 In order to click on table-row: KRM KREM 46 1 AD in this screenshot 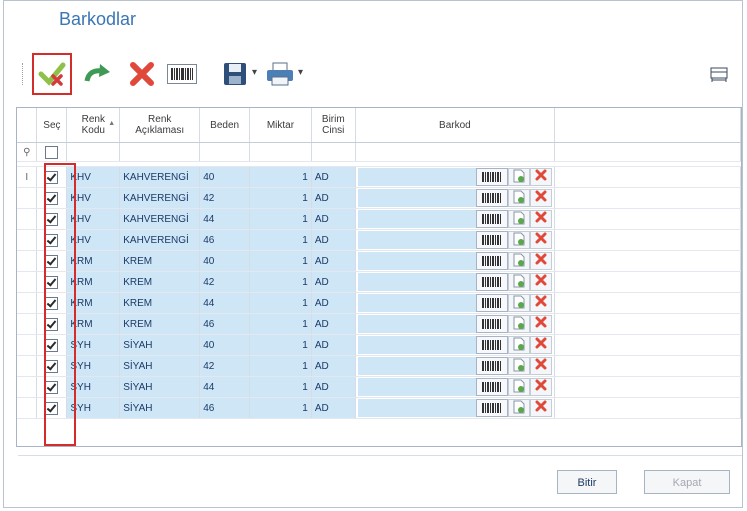, I will do `click(379, 324)`.